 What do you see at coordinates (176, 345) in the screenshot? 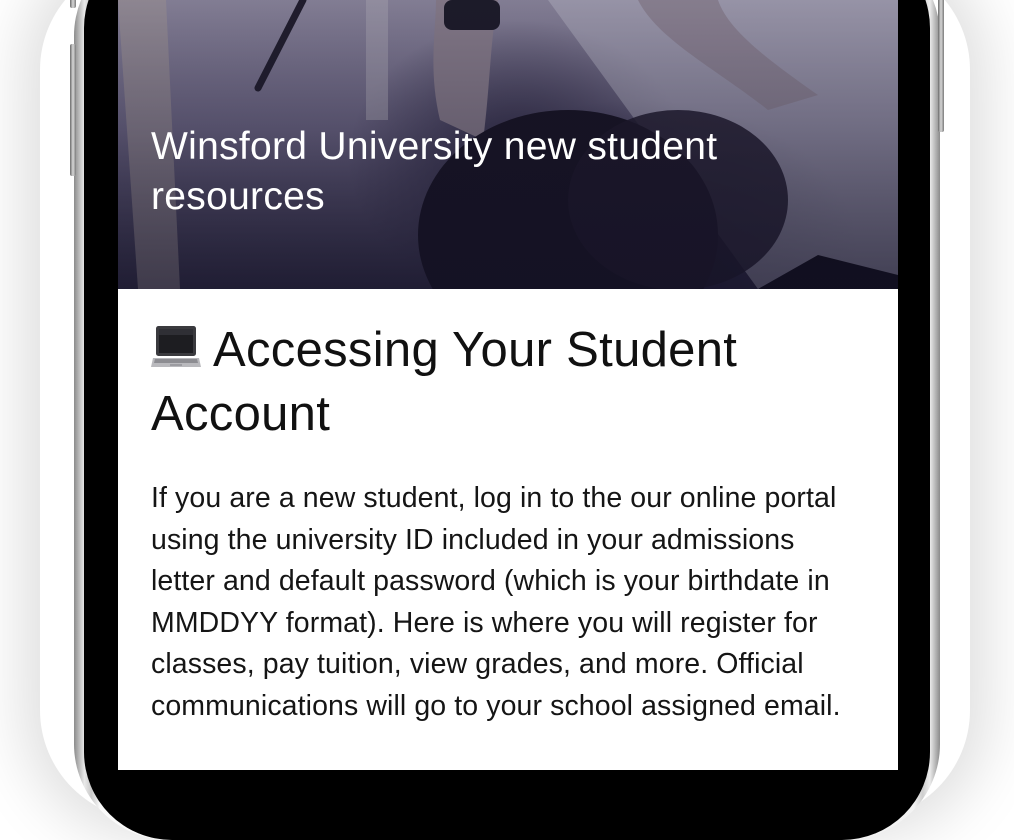
I see `laptop-icon` at bounding box center [176, 345].